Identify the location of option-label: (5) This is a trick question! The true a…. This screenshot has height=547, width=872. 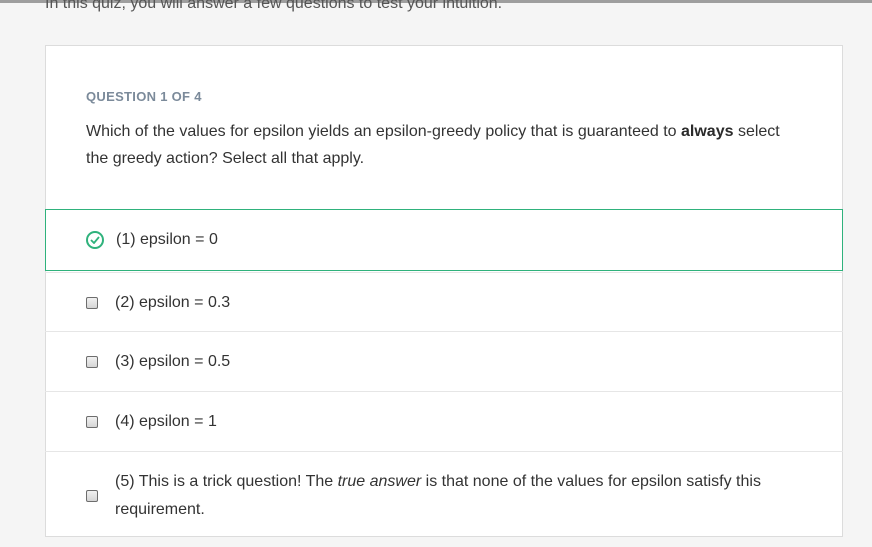
(460, 496).